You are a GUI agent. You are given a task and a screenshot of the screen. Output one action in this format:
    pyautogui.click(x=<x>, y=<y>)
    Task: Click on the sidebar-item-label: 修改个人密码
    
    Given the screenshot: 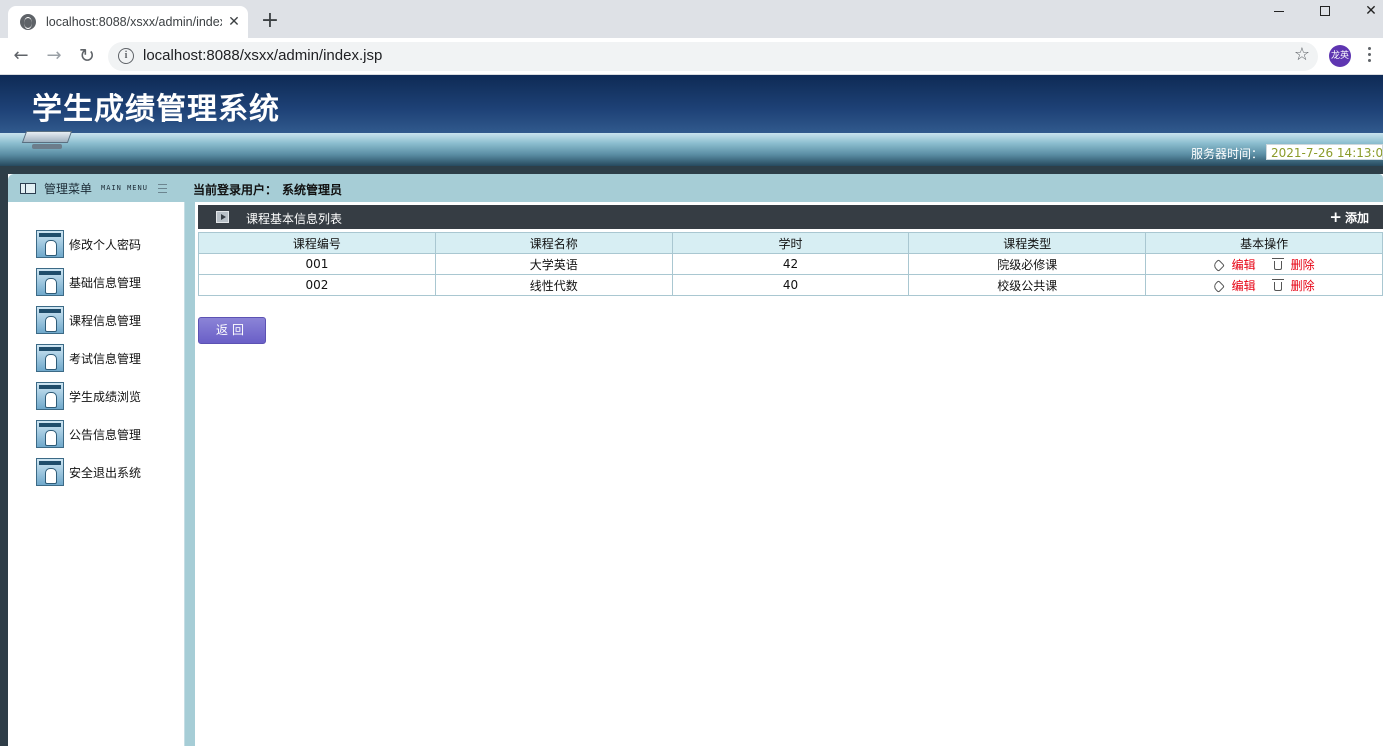 What is the action you would take?
    pyautogui.click(x=105, y=244)
    